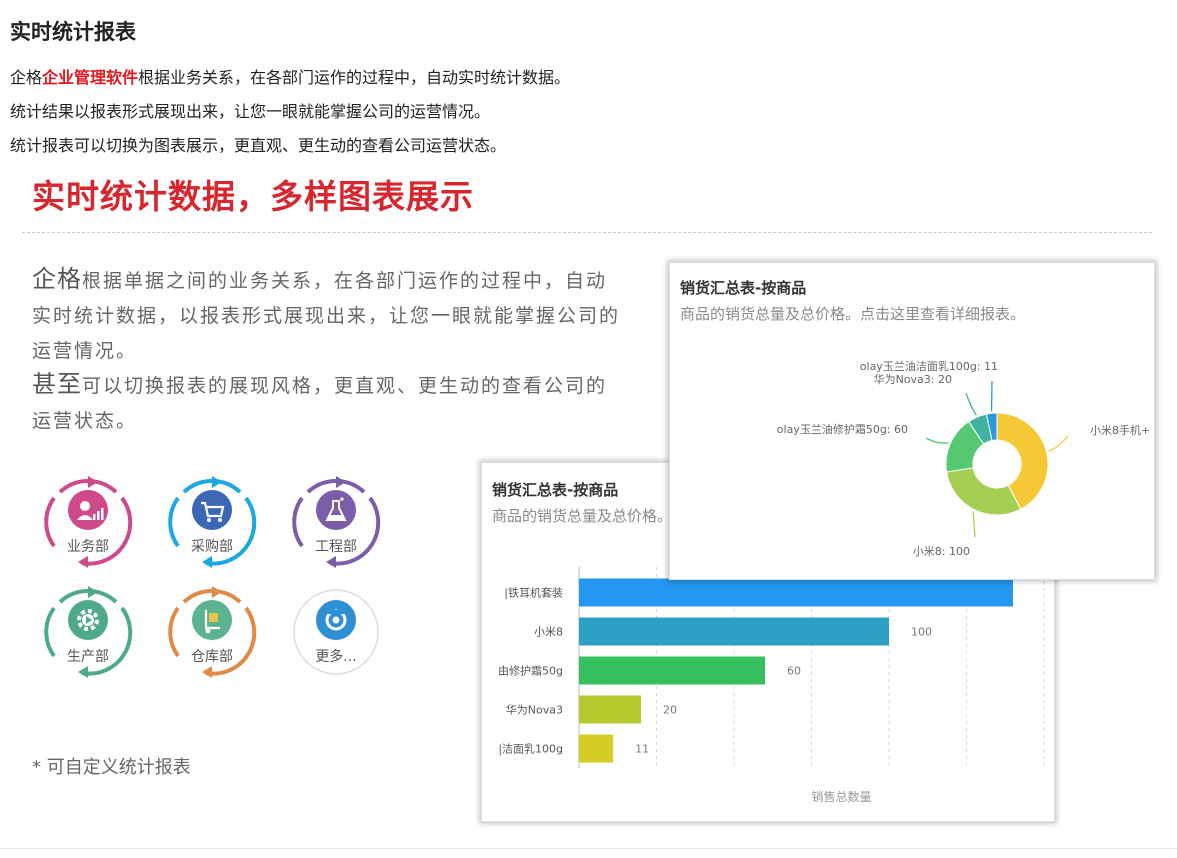 The height and width of the screenshot is (858, 1177). Describe the element at coordinates (929, 366) in the screenshot. I see `slice-label: olay玉兰油洁面乳100g: 11` at that location.